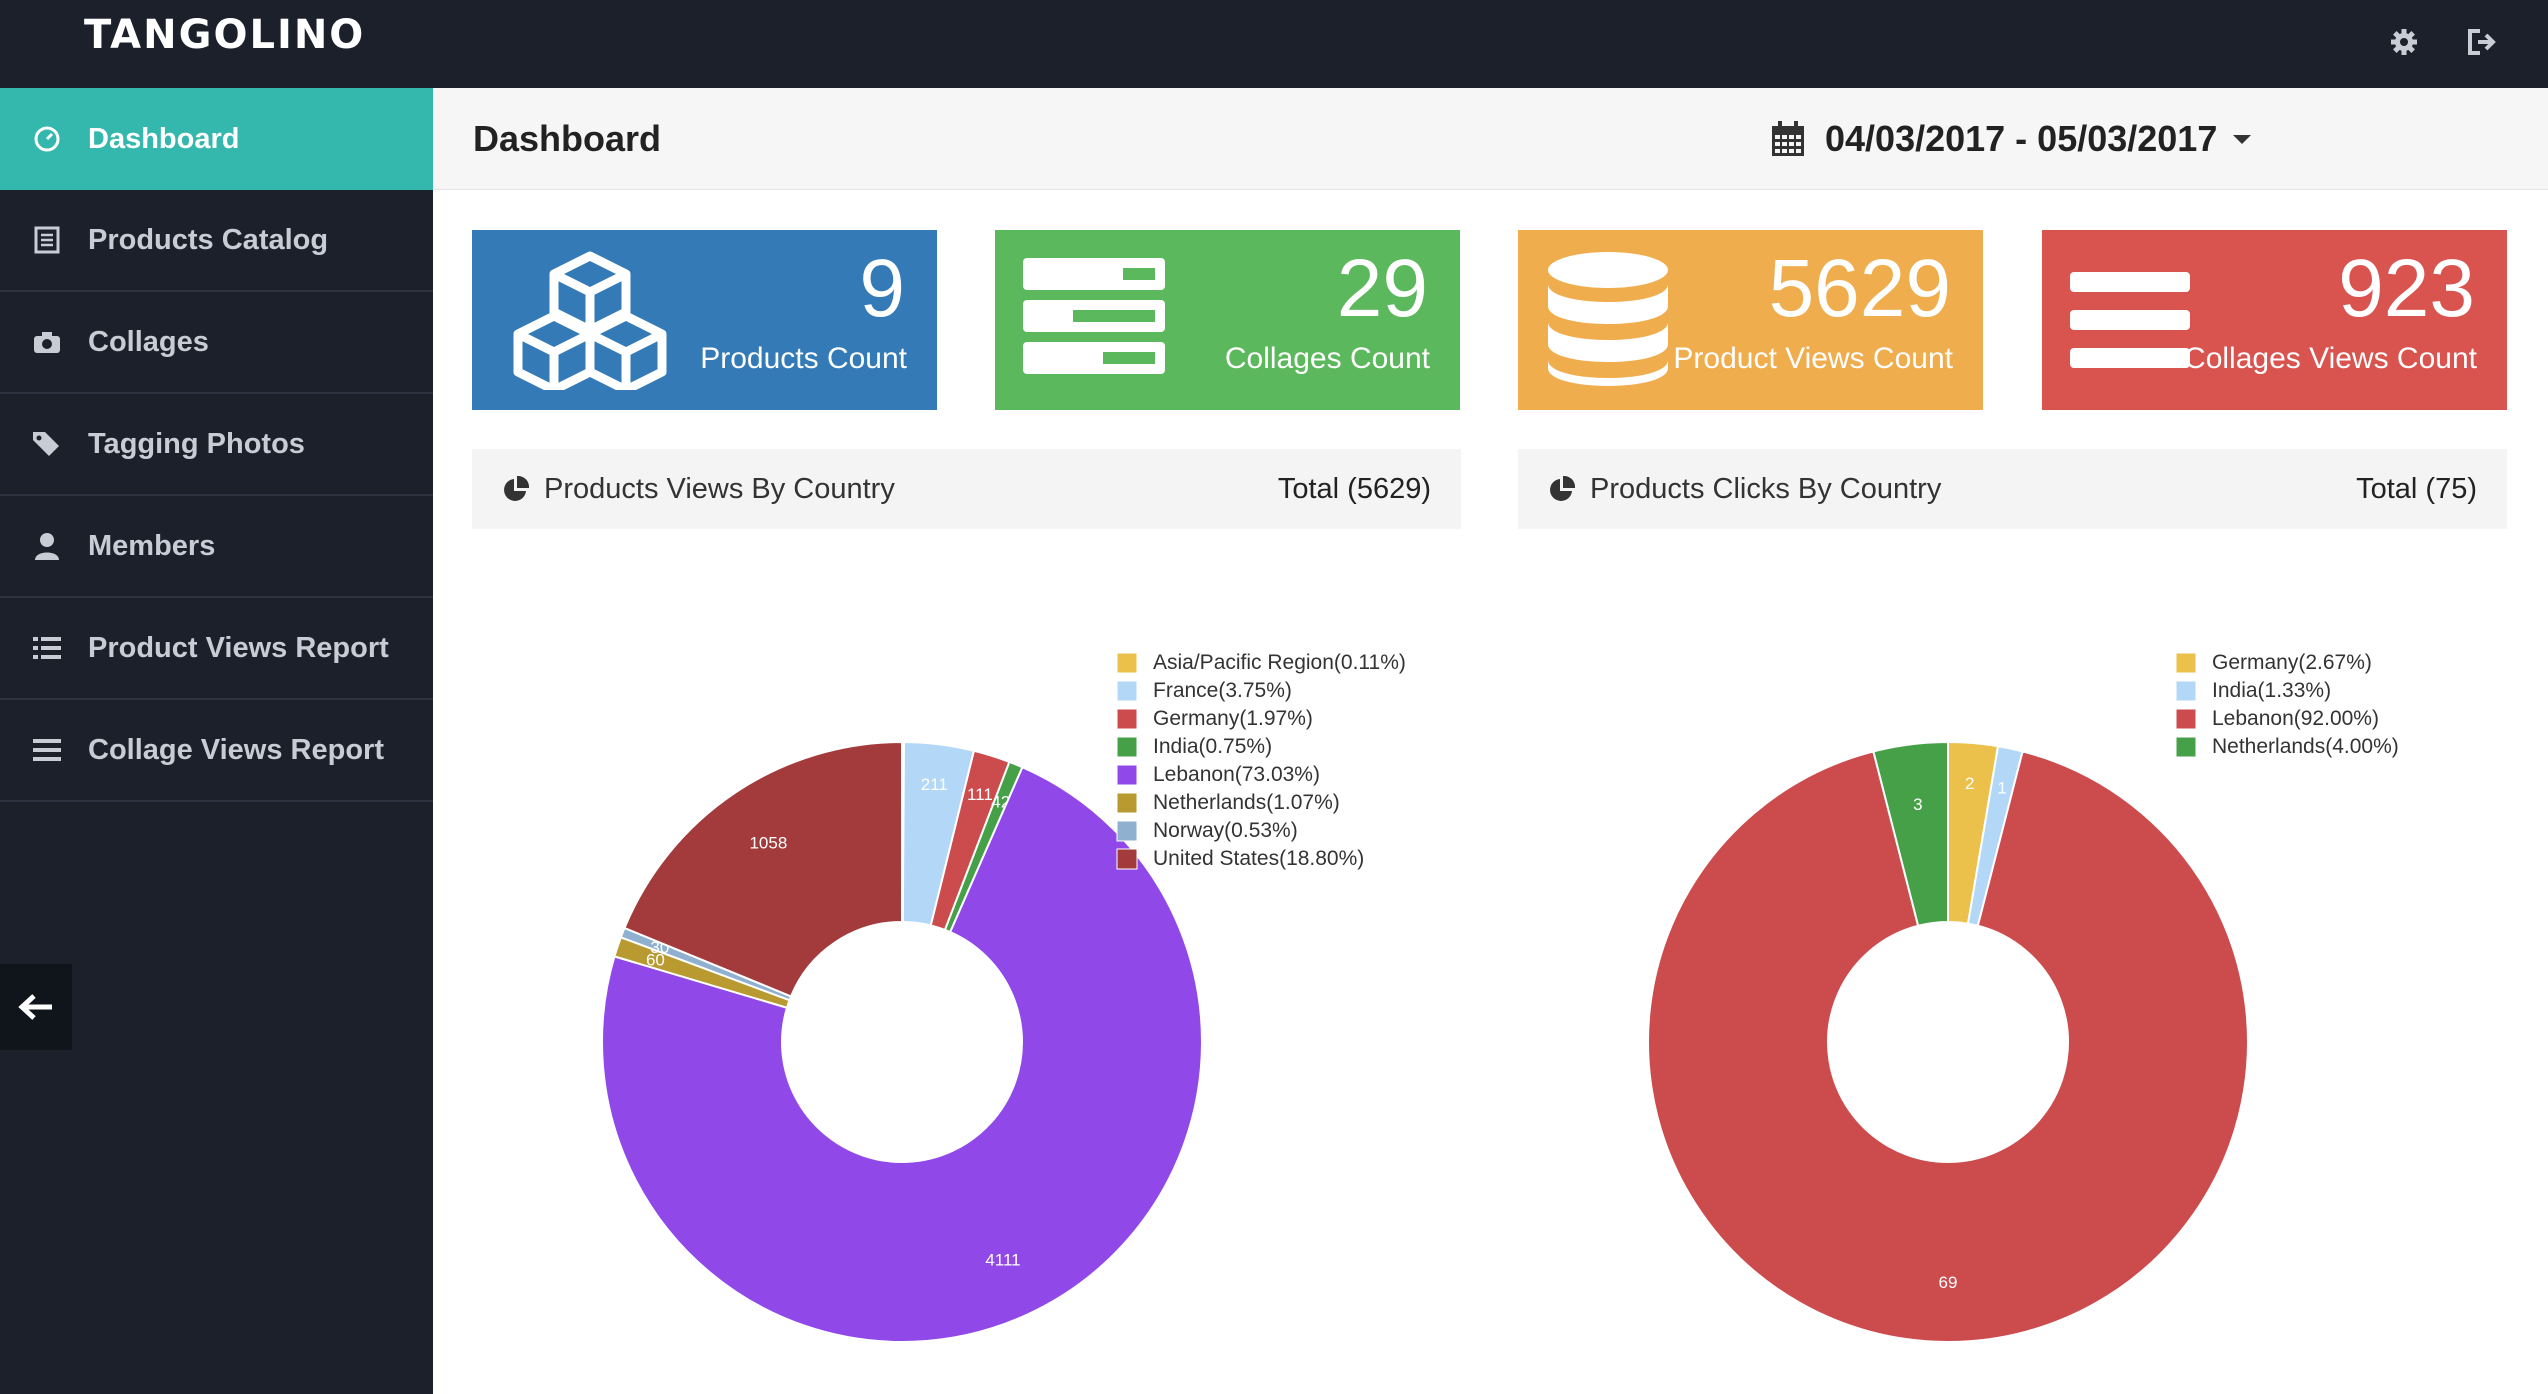 The image size is (2548, 1394). Describe the element at coordinates (1917, 804) in the screenshot. I see `slice-data-label: 3` at that location.